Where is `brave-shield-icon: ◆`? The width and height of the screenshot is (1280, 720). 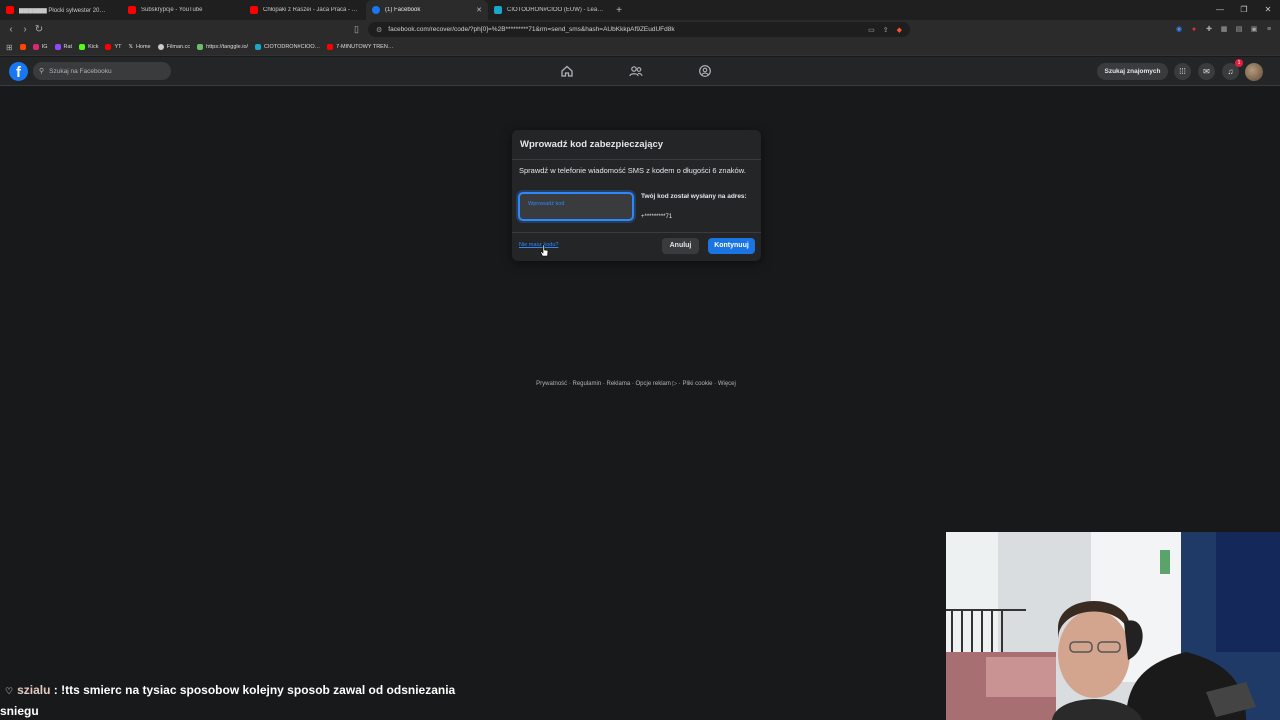
brave-shield-icon: ◆ is located at coordinates (899, 30).